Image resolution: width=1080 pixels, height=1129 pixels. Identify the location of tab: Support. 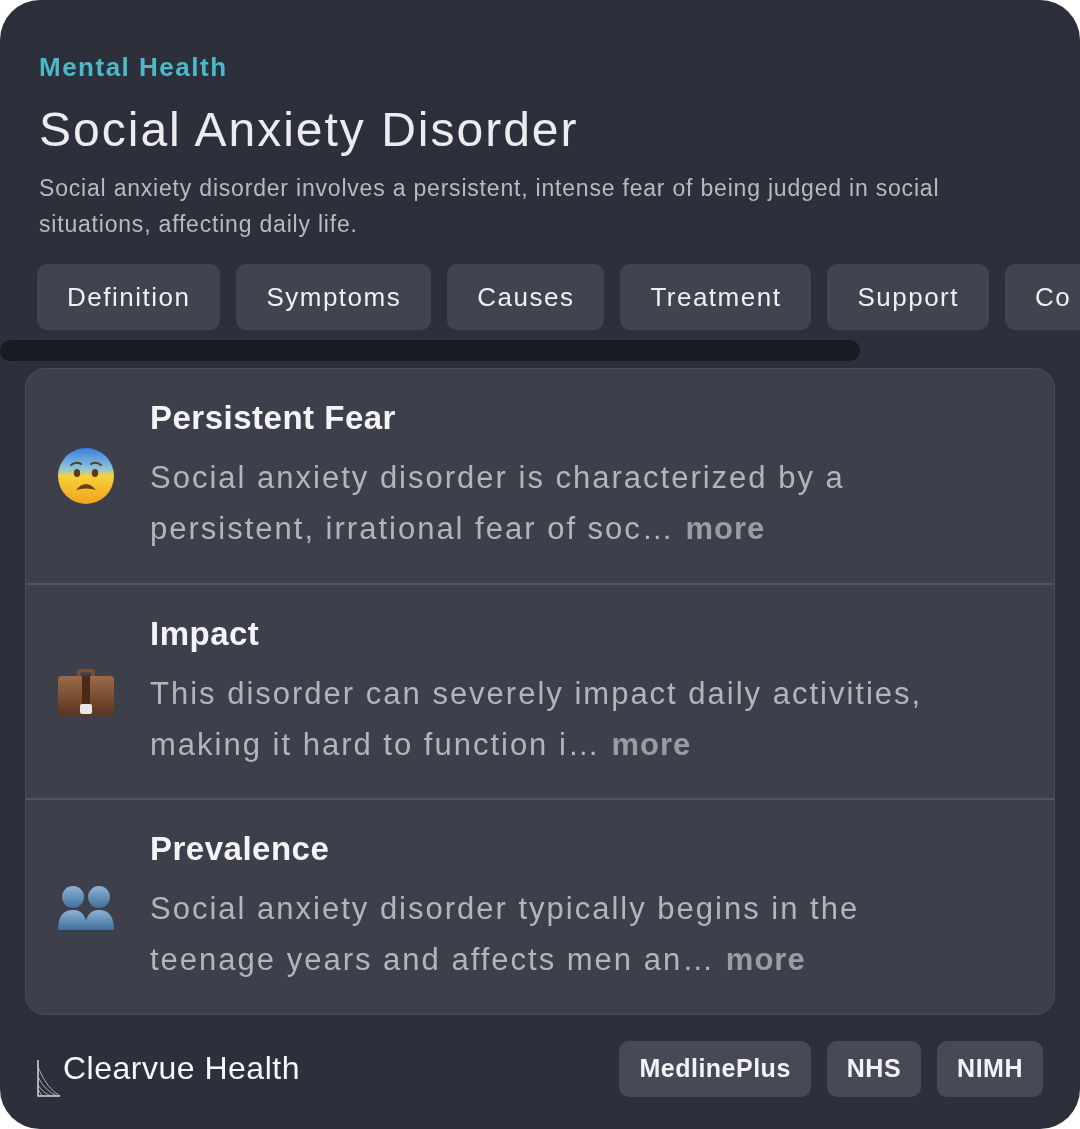
(908, 297).